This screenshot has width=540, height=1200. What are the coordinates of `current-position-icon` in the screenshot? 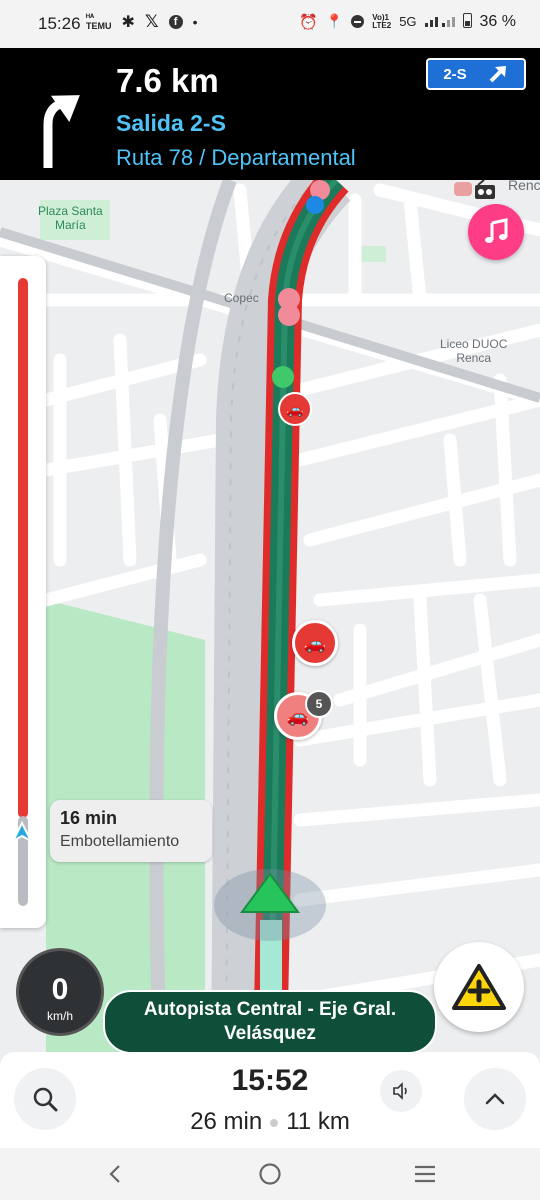 It's located at (22, 832).